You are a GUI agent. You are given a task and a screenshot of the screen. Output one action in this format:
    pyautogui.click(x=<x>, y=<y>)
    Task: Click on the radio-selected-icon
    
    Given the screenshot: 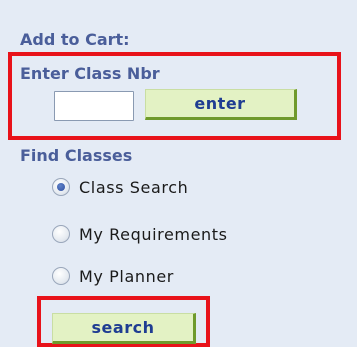 What is the action you would take?
    pyautogui.click(x=61, y=187)
    